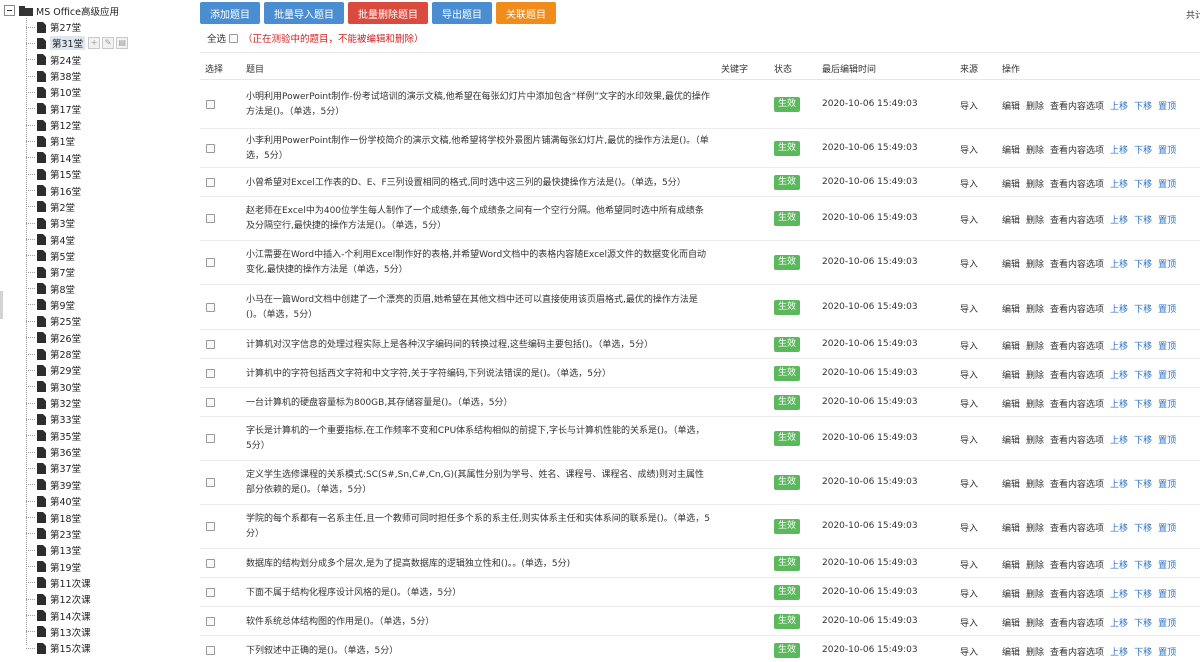 The image size is (1200, 662). I want to click on tree-item: 第15次课, so click(58, 648).